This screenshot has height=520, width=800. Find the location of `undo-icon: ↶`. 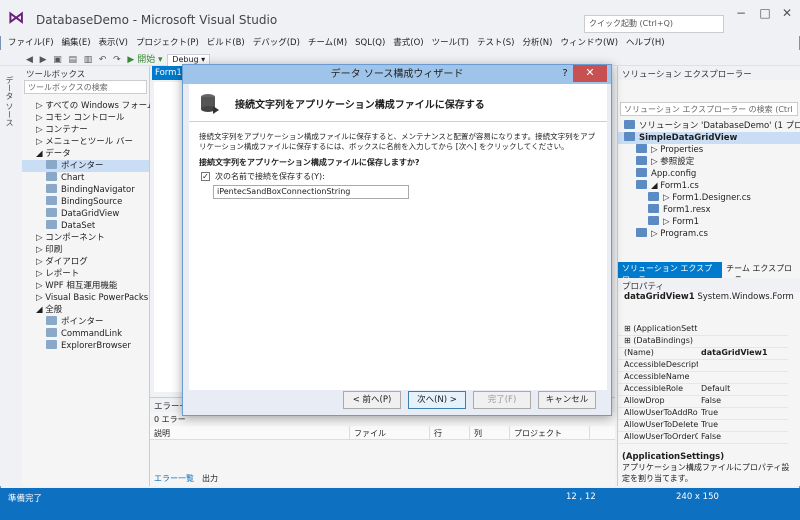

undo-icon: ↶ is located at coordinates (103, 60).